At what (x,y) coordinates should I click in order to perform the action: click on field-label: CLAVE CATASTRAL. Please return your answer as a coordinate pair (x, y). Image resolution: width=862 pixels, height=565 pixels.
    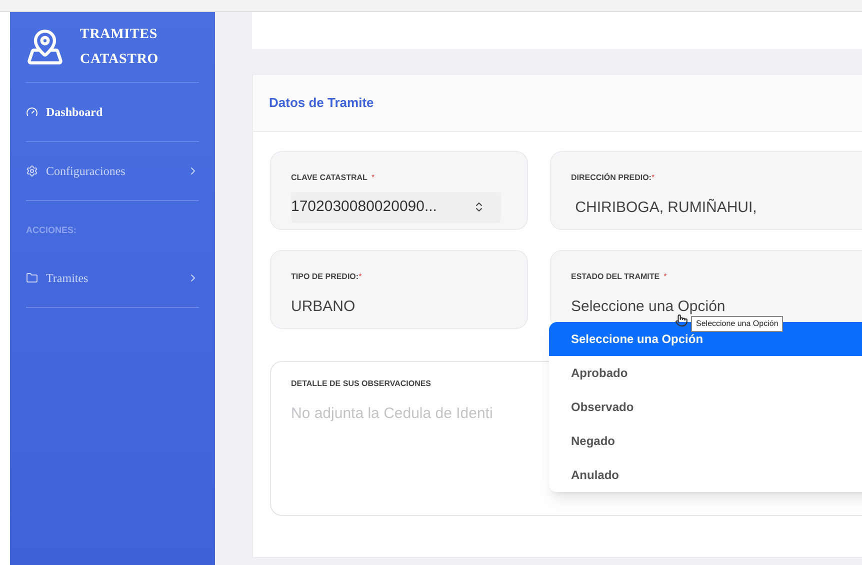
    Looking at the image, I should click on (329, 178).